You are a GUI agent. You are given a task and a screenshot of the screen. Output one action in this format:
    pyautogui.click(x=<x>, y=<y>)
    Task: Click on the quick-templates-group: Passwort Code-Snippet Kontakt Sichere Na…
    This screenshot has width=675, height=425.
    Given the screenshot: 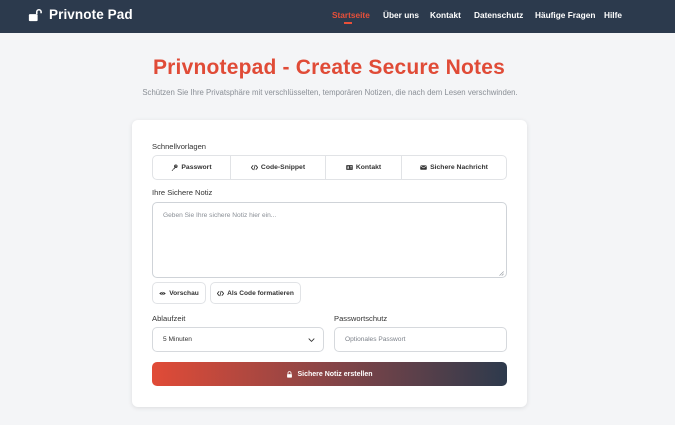 What is the action you would take?
    pyautogui.click(x=329, y=167)
    